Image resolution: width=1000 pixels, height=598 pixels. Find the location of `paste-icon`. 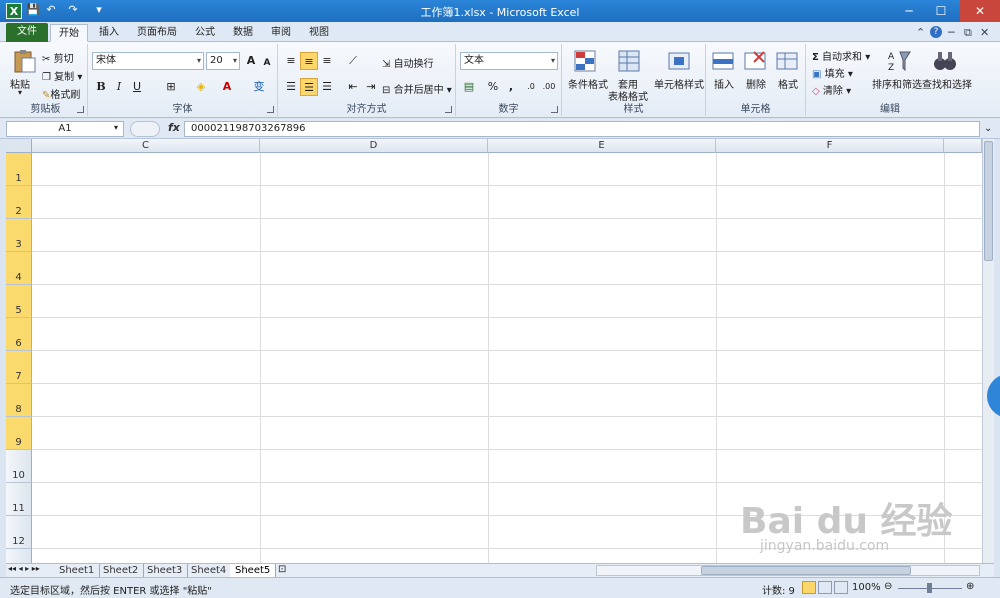

paste-icon is located at coordinates (25, 61).